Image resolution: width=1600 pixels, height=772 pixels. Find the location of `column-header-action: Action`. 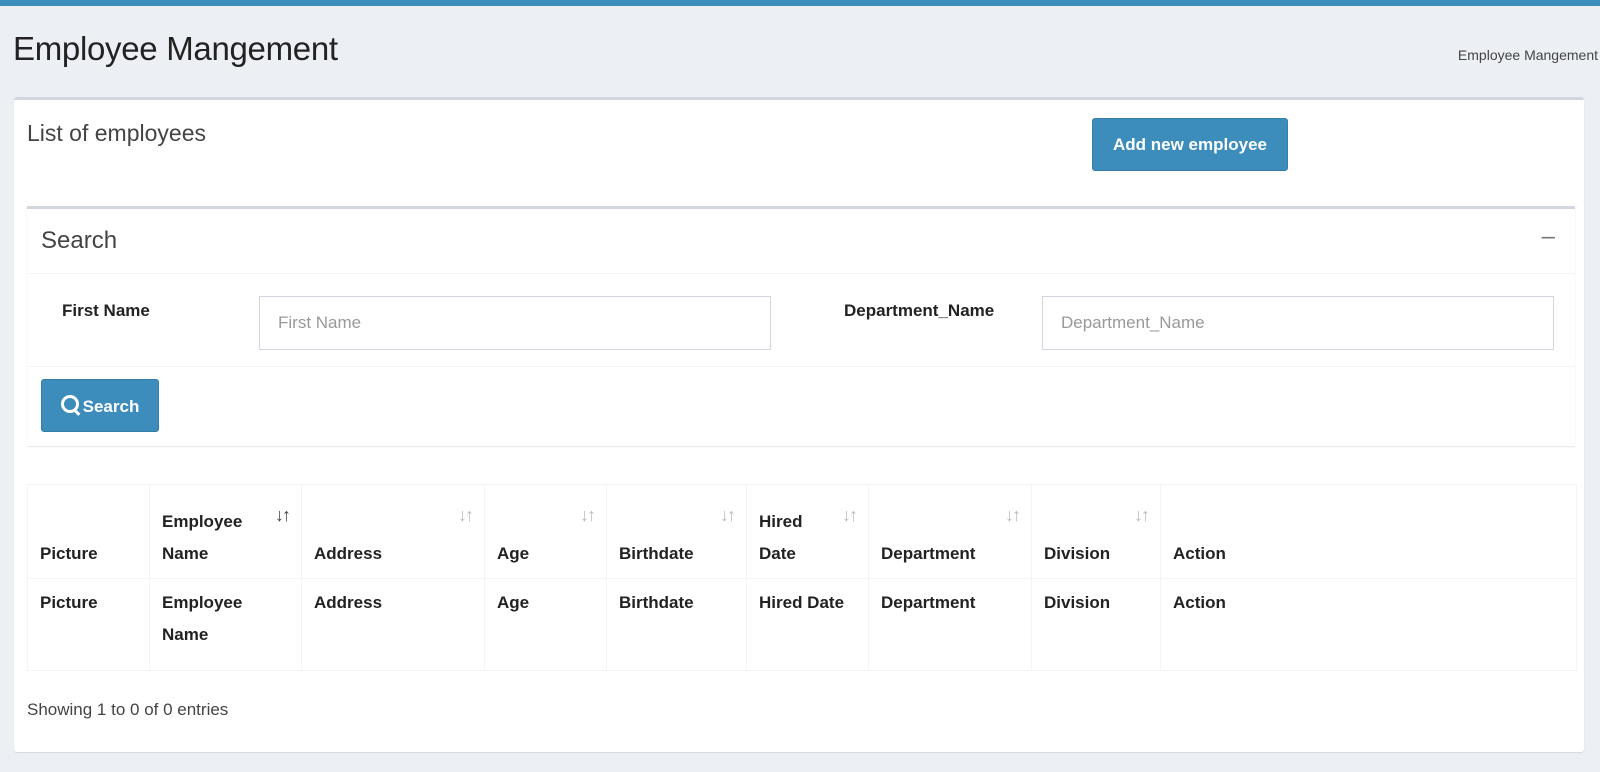

column-header-action: Action is located at coordinates (1368, 531).